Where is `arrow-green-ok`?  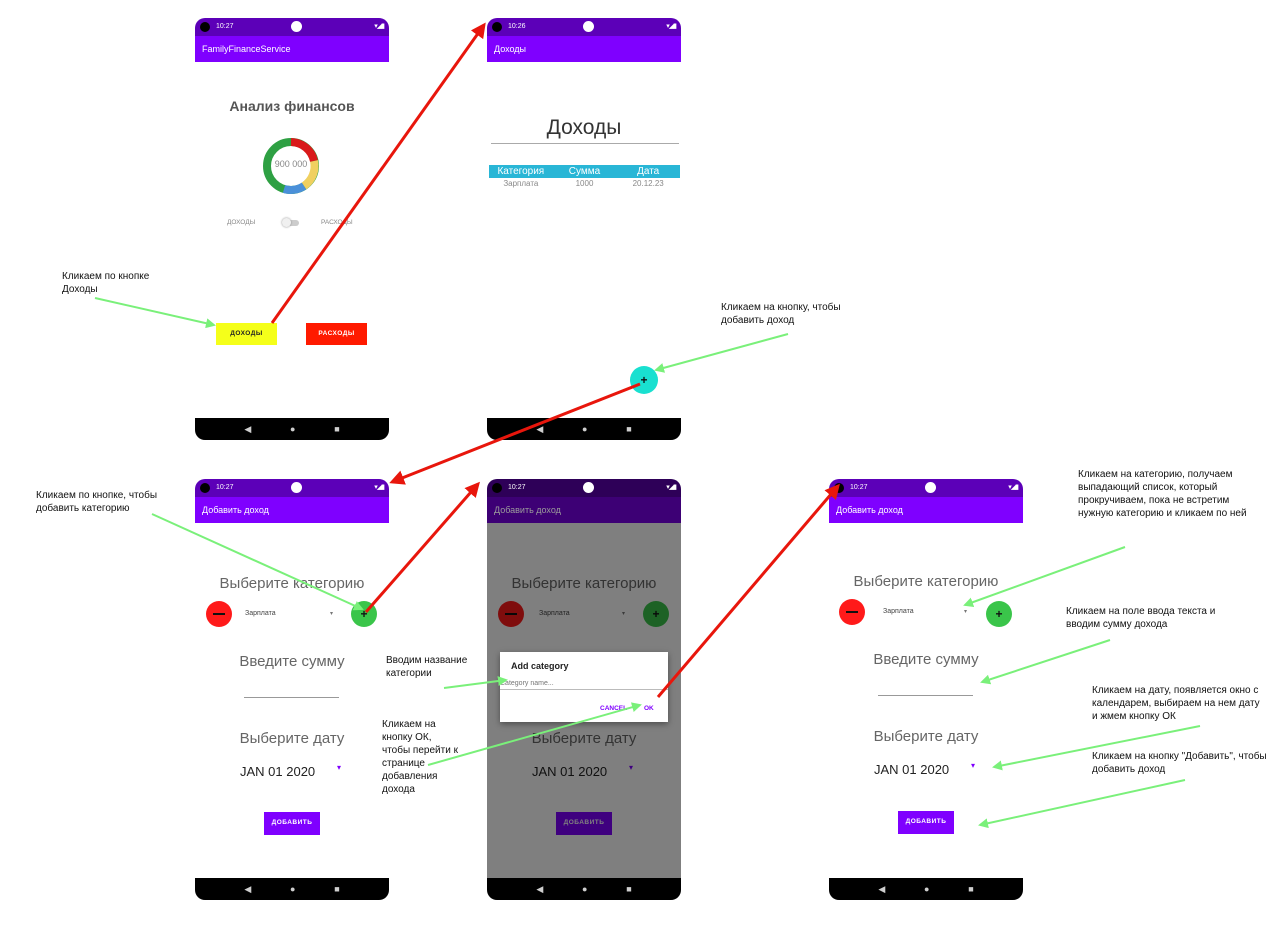
arrow-green-ok is located at coordinates (534, 734).